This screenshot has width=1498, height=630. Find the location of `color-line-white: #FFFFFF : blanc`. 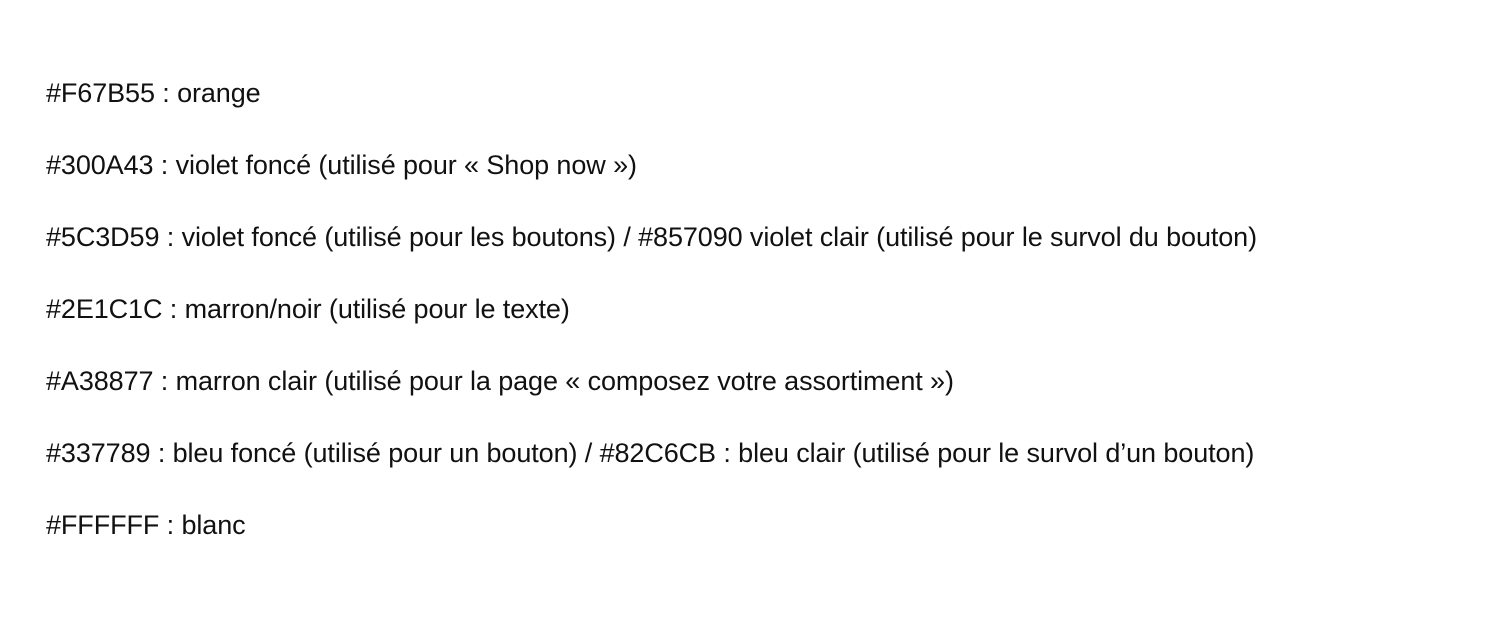

color-line-white: #FFFFFF : blanc is located at coordinates (146, 525).